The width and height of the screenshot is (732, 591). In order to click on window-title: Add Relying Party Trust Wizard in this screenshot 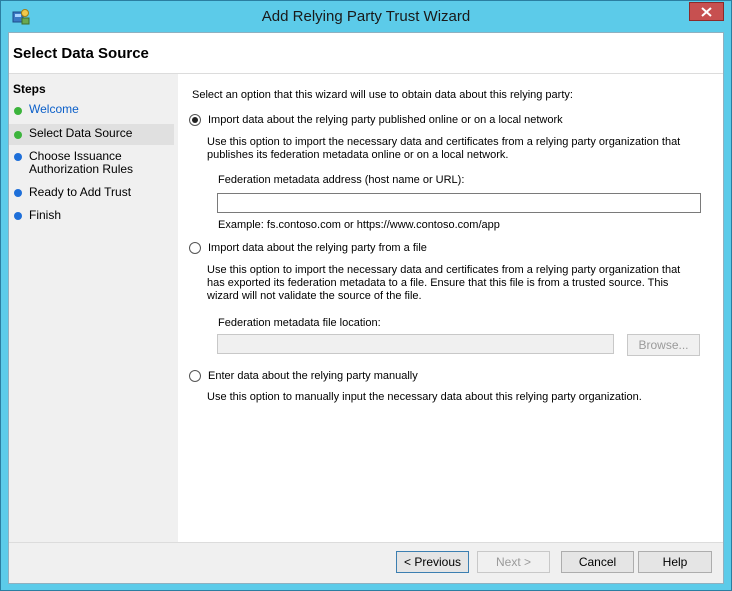, I will do `click(366, 16)`.